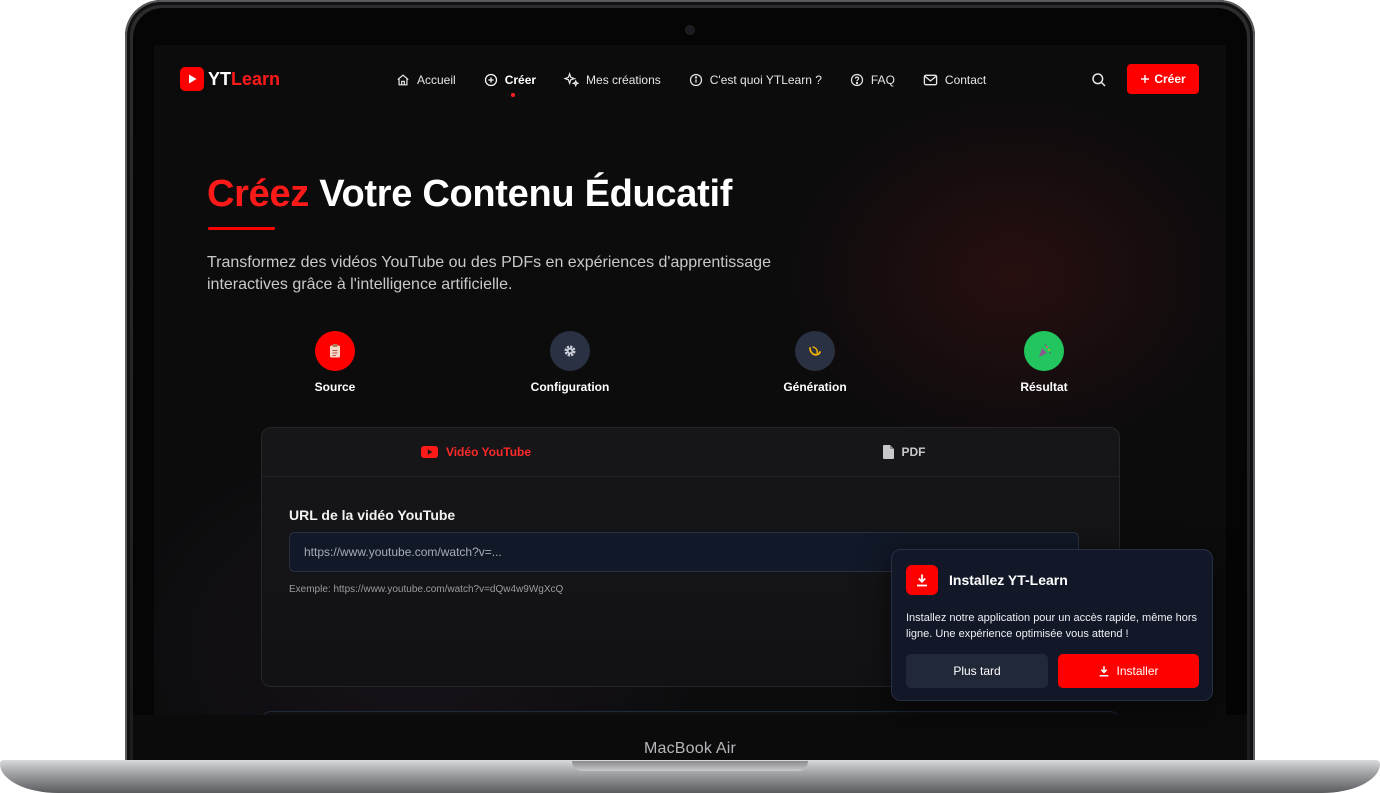 The height and width of the screenshot is (793, 1380). What do you see at coordinates (429, 452) in the screenshot?
I see `youtube-icon` at bounding box center [429, 452].